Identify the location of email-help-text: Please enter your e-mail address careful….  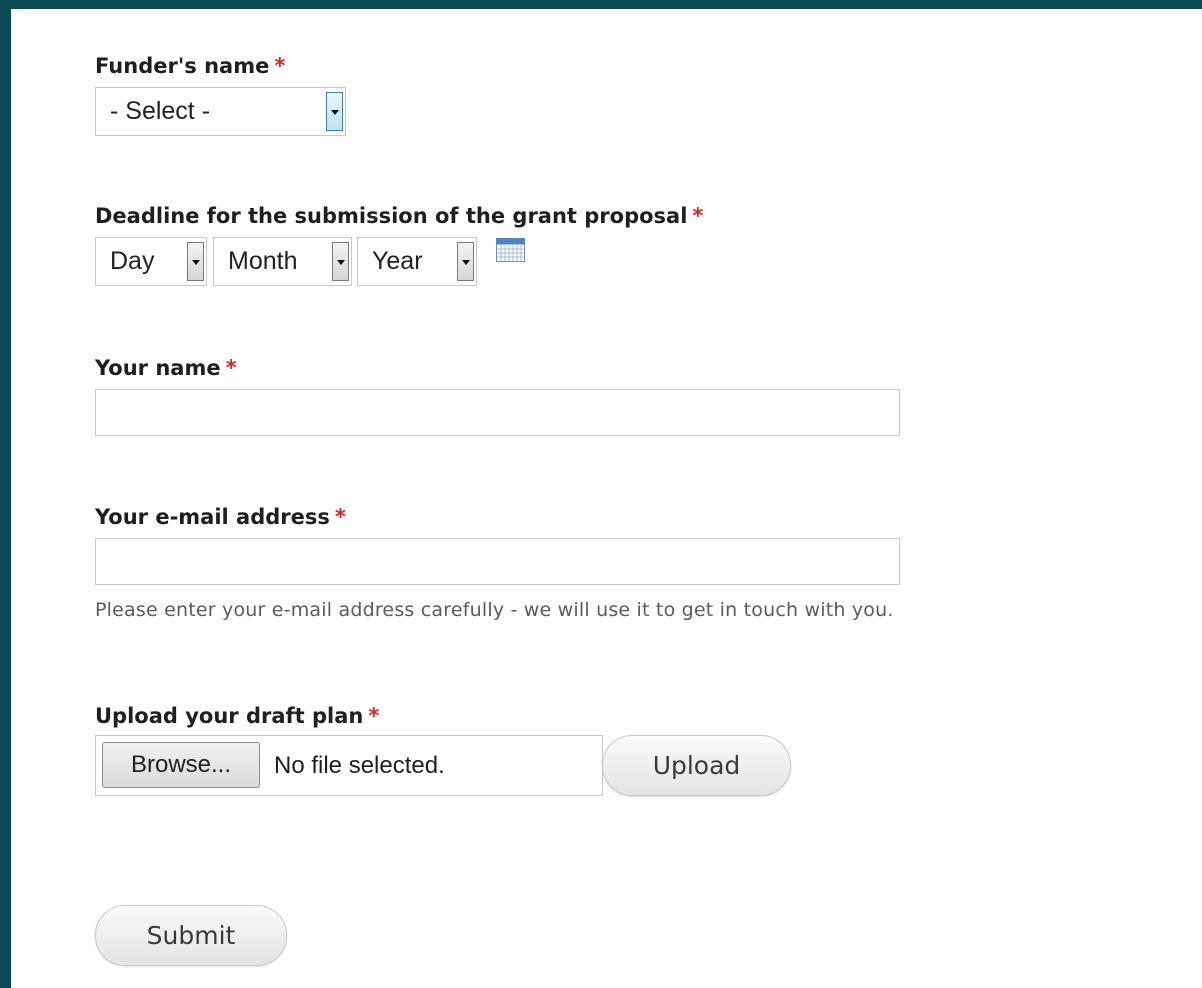
(494, 610).